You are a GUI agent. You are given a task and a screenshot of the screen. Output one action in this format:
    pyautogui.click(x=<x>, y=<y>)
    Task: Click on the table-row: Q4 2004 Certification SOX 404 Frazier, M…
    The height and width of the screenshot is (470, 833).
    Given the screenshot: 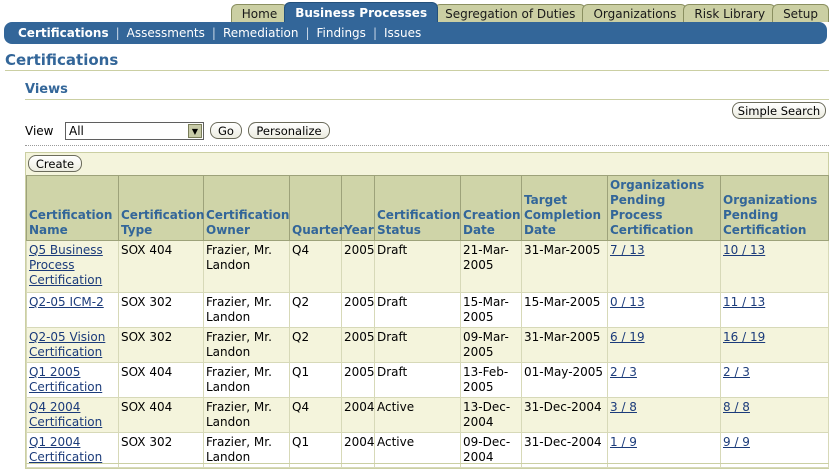 What is the action you would take?
    pyautogui.click(x=427, y=415)
    